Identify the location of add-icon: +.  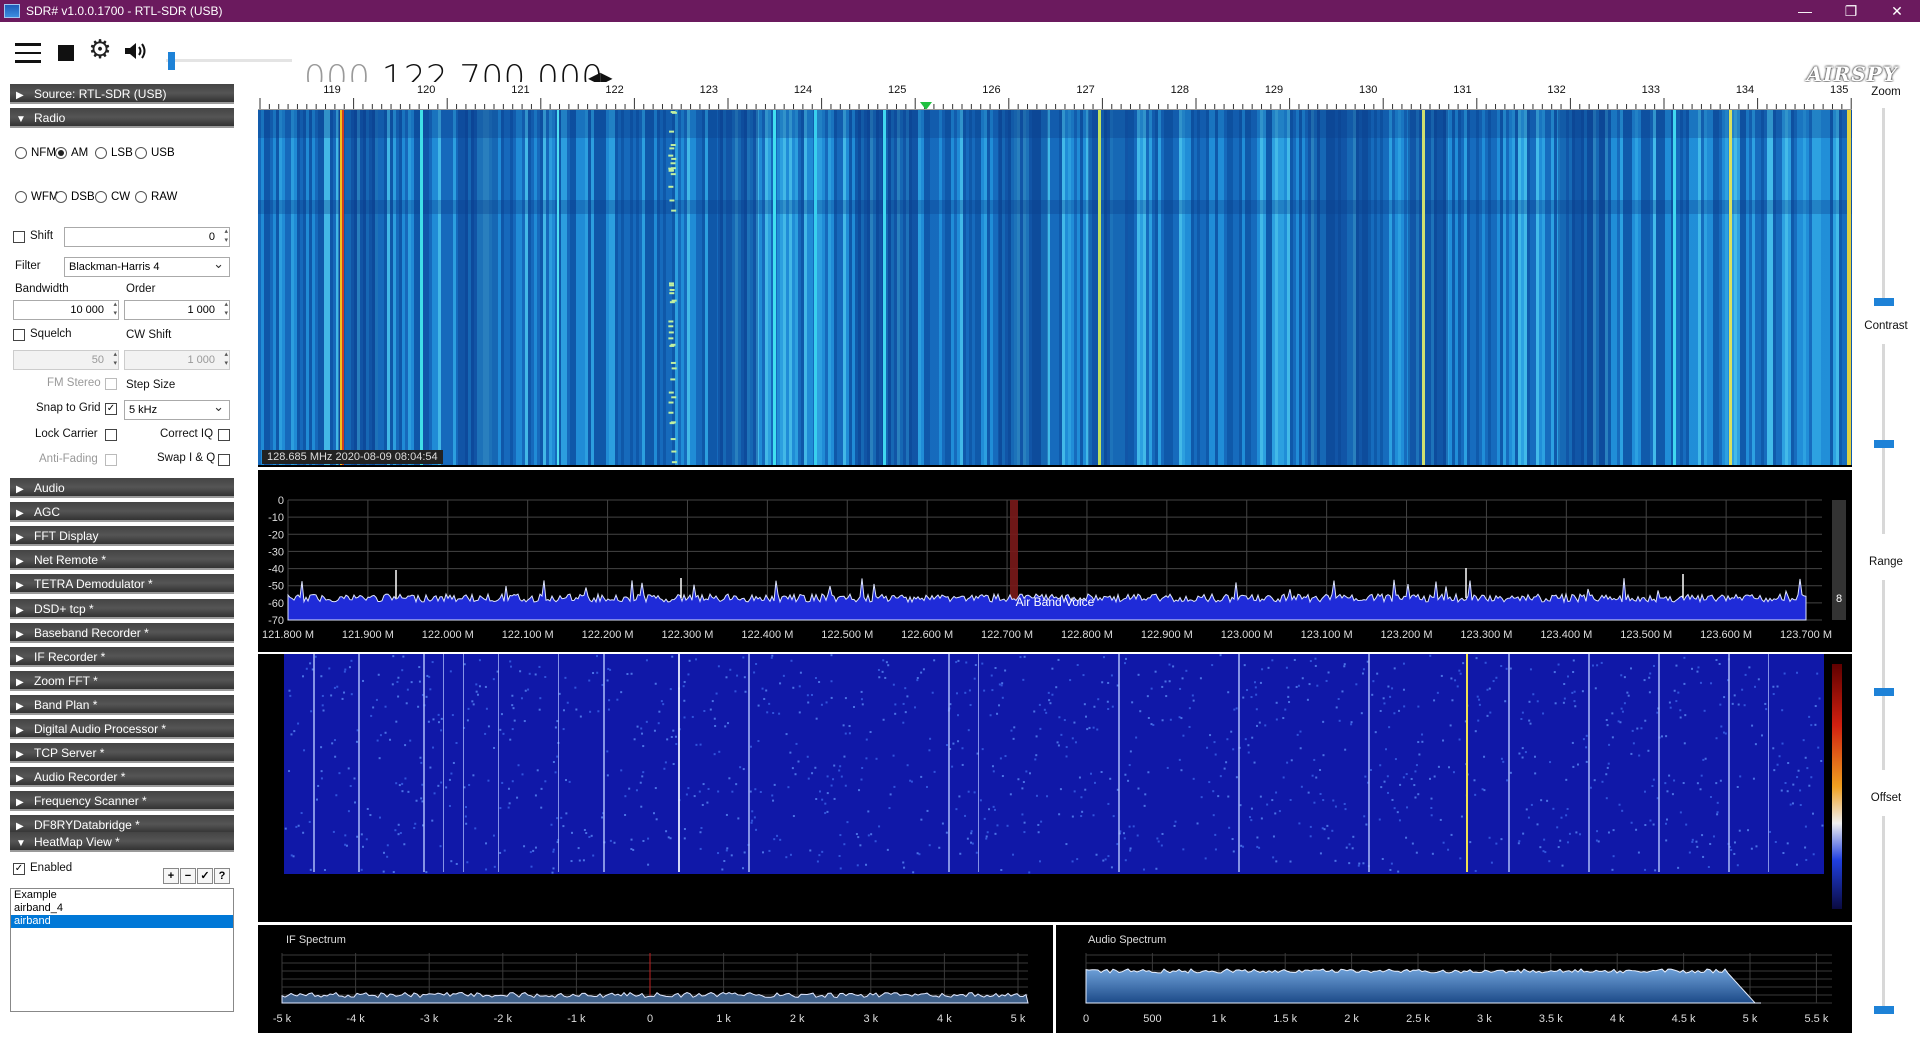
(171, 876).